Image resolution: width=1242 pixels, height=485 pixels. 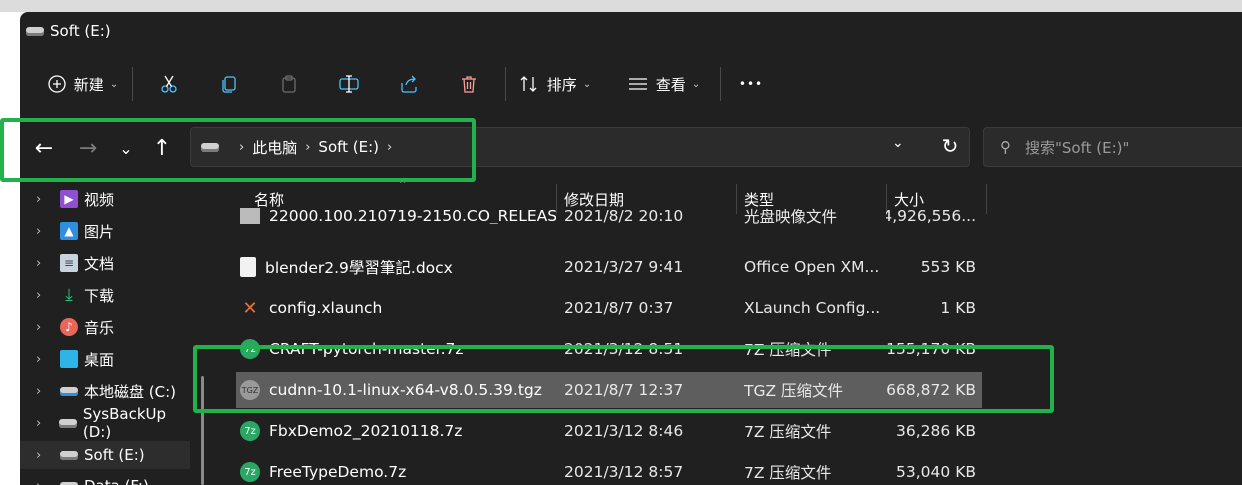 I want to click on up-button: ↑, so click(x=162, y=148).